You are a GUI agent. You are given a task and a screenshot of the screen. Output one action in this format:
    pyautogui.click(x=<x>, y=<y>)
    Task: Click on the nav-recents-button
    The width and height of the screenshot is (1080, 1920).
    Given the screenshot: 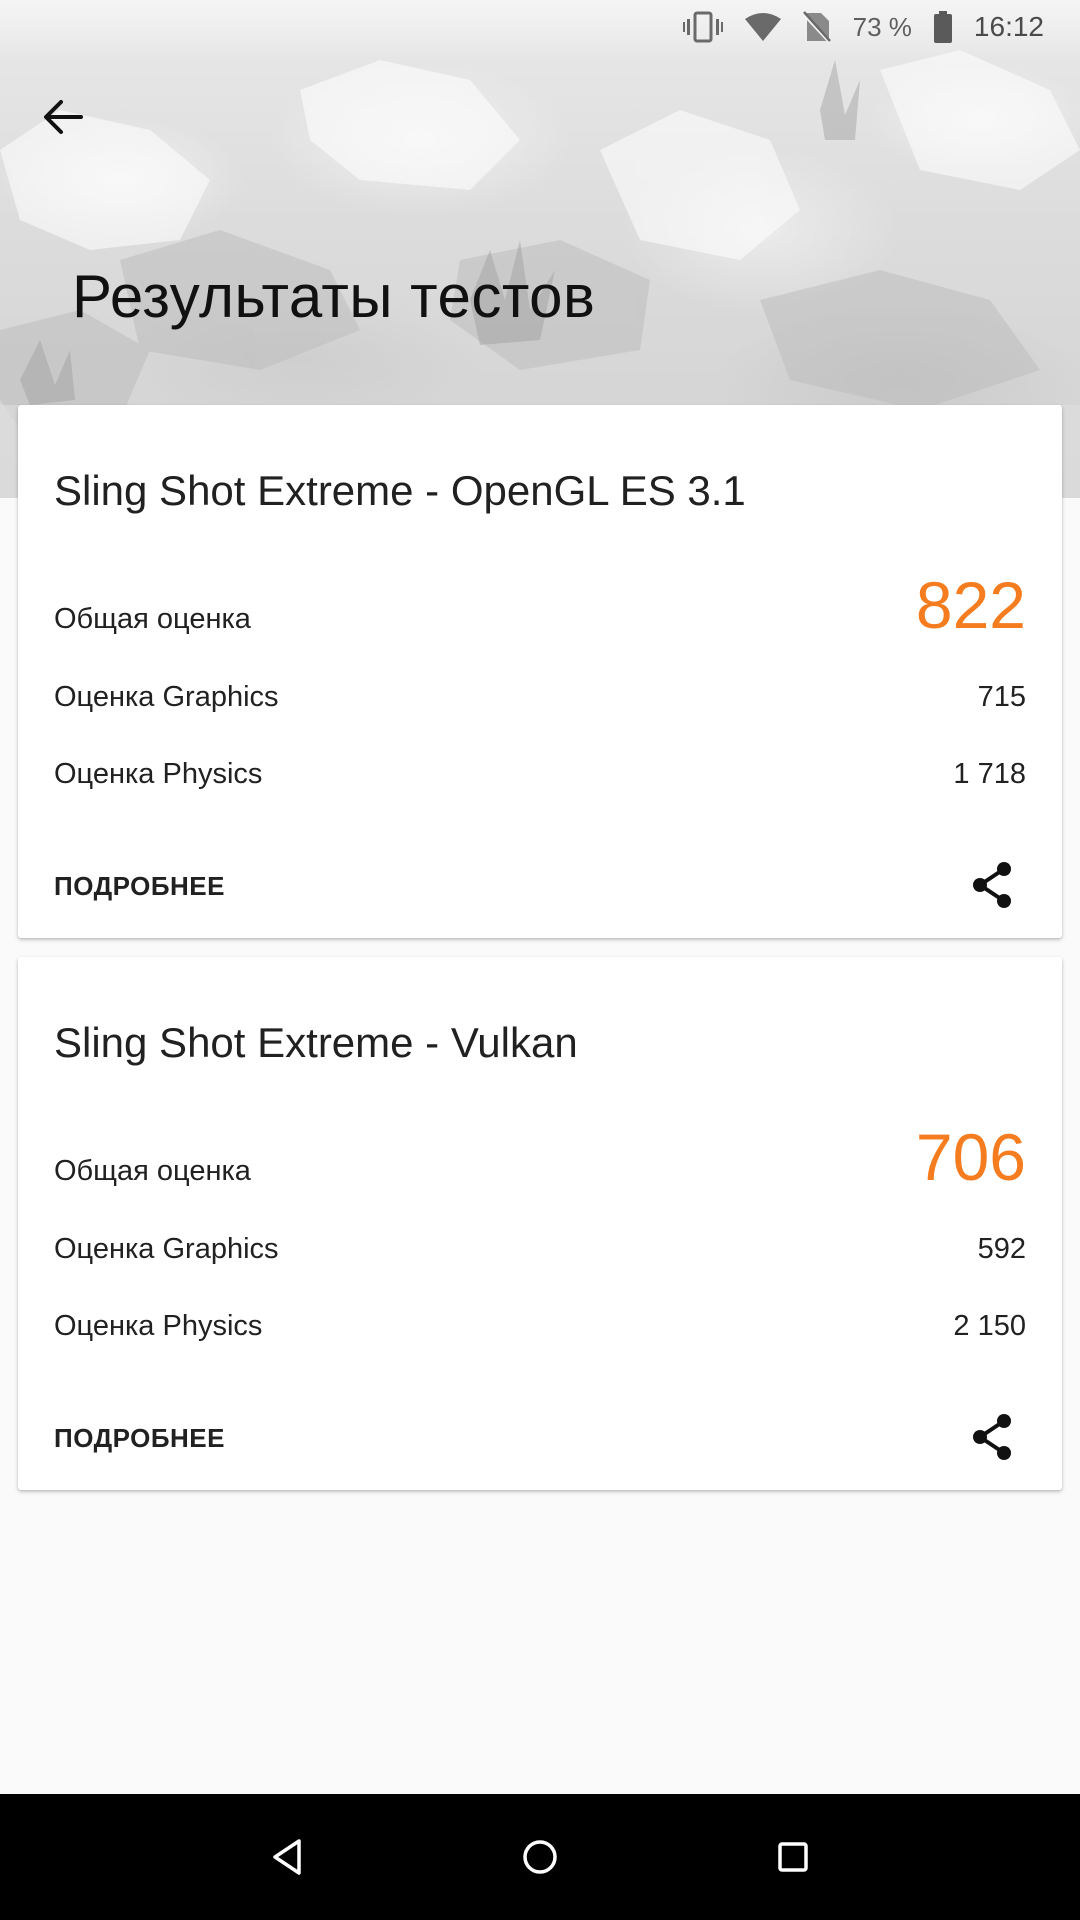 What is the action you would take?
    pyautogui.click(x=793, y=1857)
    